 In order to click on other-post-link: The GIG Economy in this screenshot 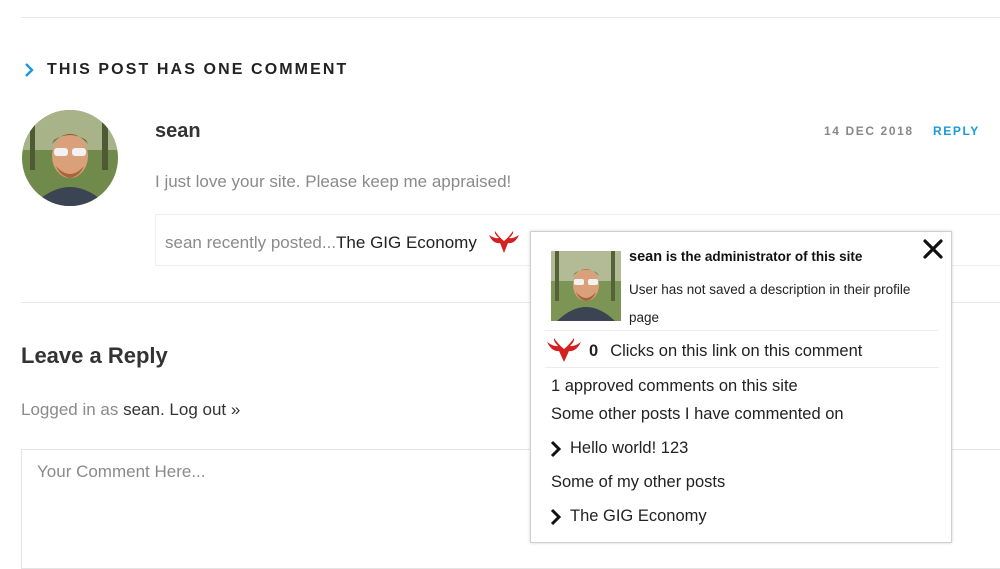, I will do `click(628, 516)`.